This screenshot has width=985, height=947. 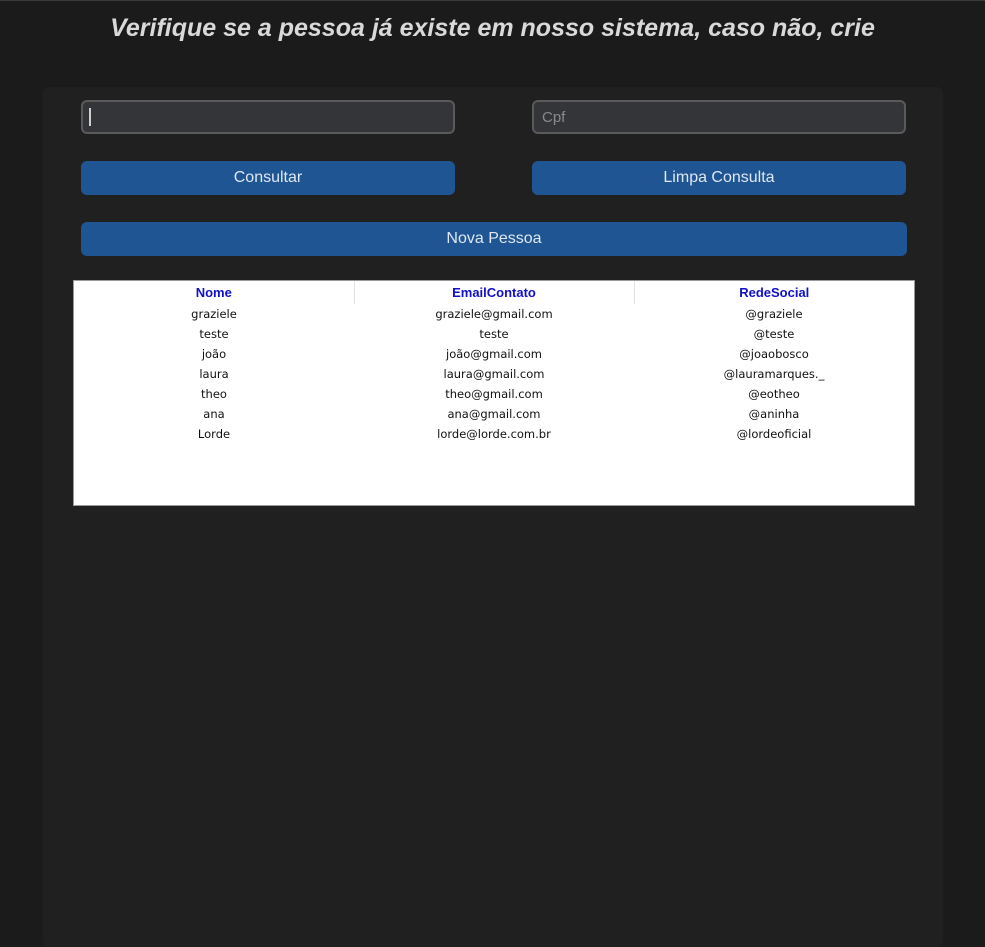 What do you see at coordinates (214, 394) in the screenshot?
I see `cell-nome: theo` at bounding box center [214, 394].